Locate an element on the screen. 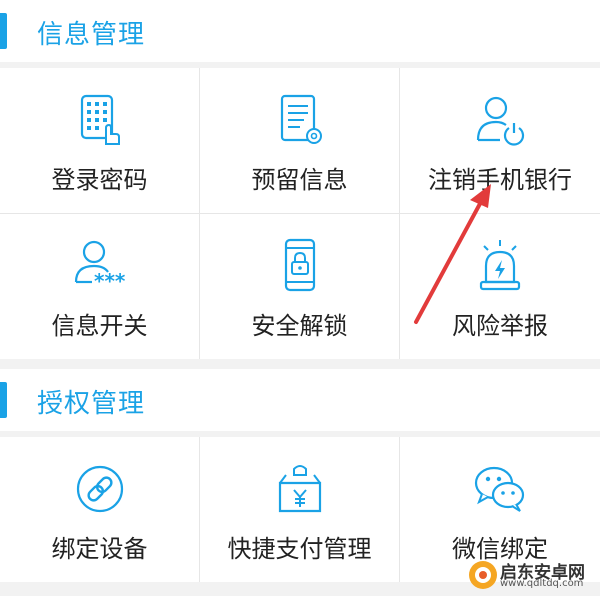 This screenshot has width=600, height=596. security-unlock-tile: 安全解锁 is located at coordinates (299, 286).